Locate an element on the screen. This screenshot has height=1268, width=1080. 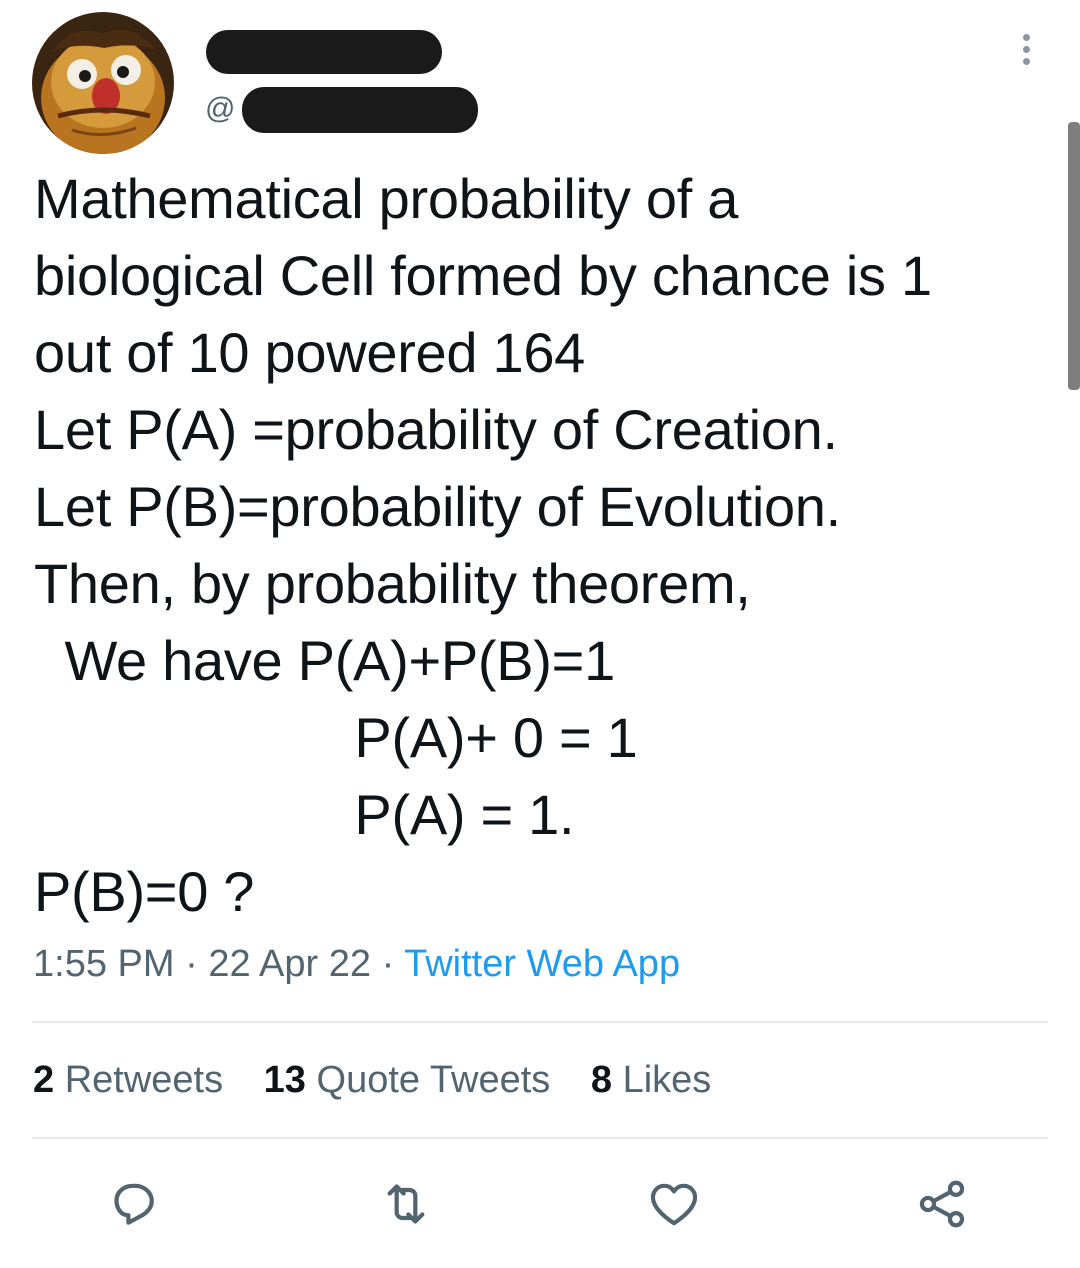
like-button is located at coordinates (674, 1204).